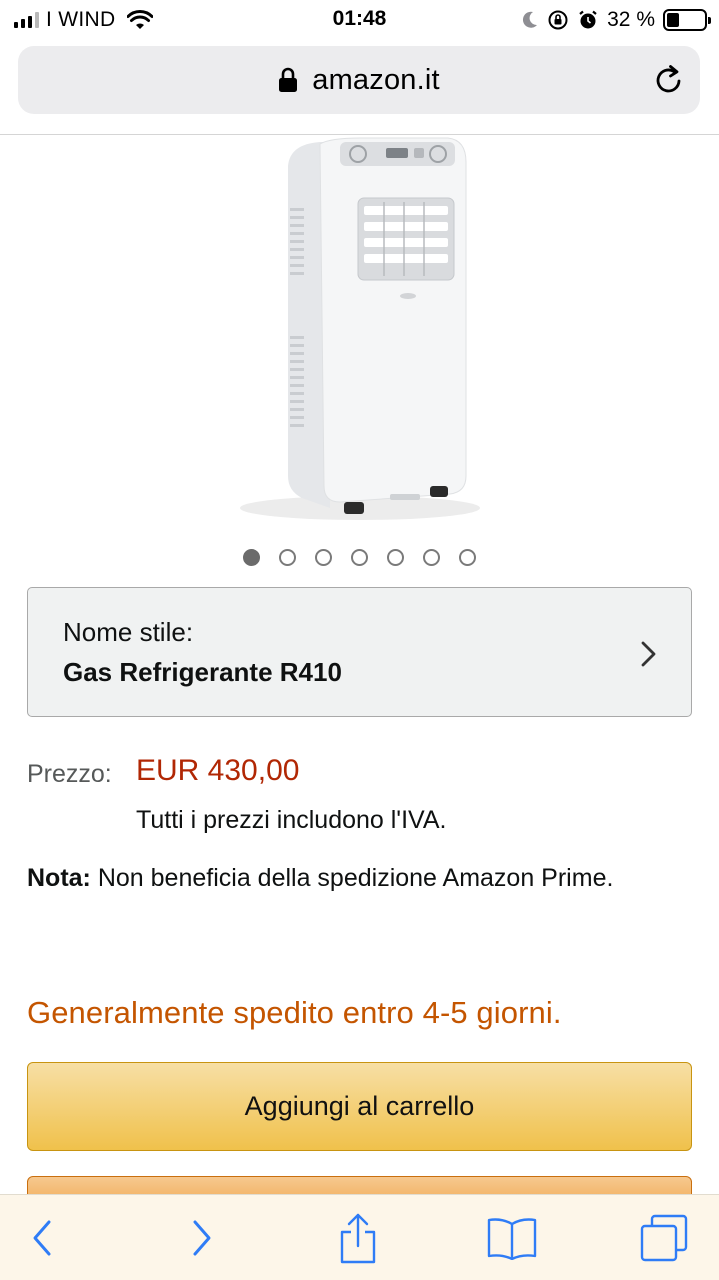 The height and width of the screenshot is (1280, 719). I want to click on battery-icon, so click(687, 20).